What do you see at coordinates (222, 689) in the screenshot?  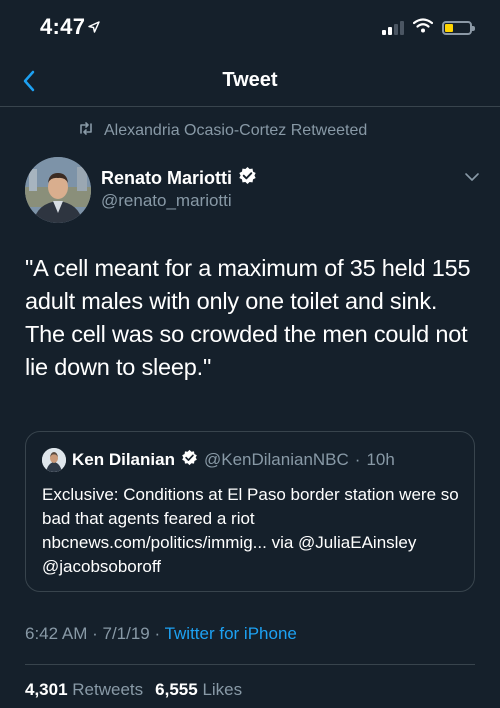 I see `likes-label: Likes` at bounding box center [222, 689].